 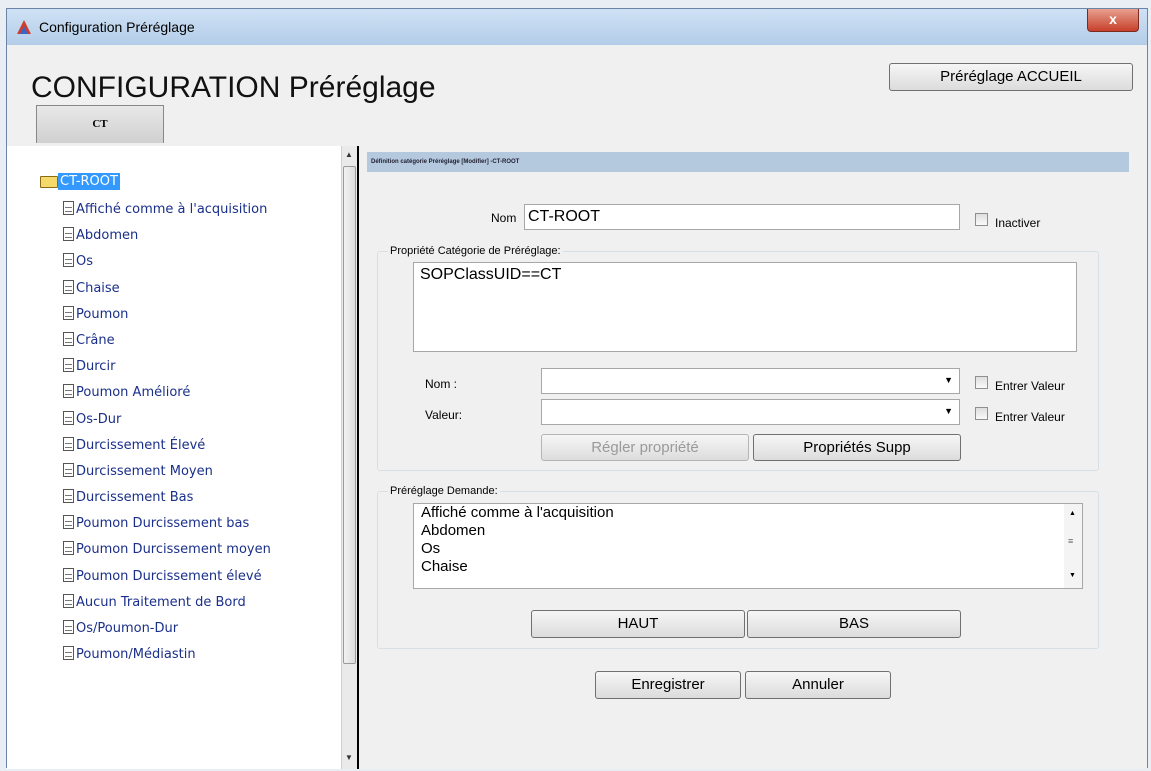 What do you see at coordinates (167, 266) in the screenshot?
I see `tree-item: Os` at bounding box center [167, 266].